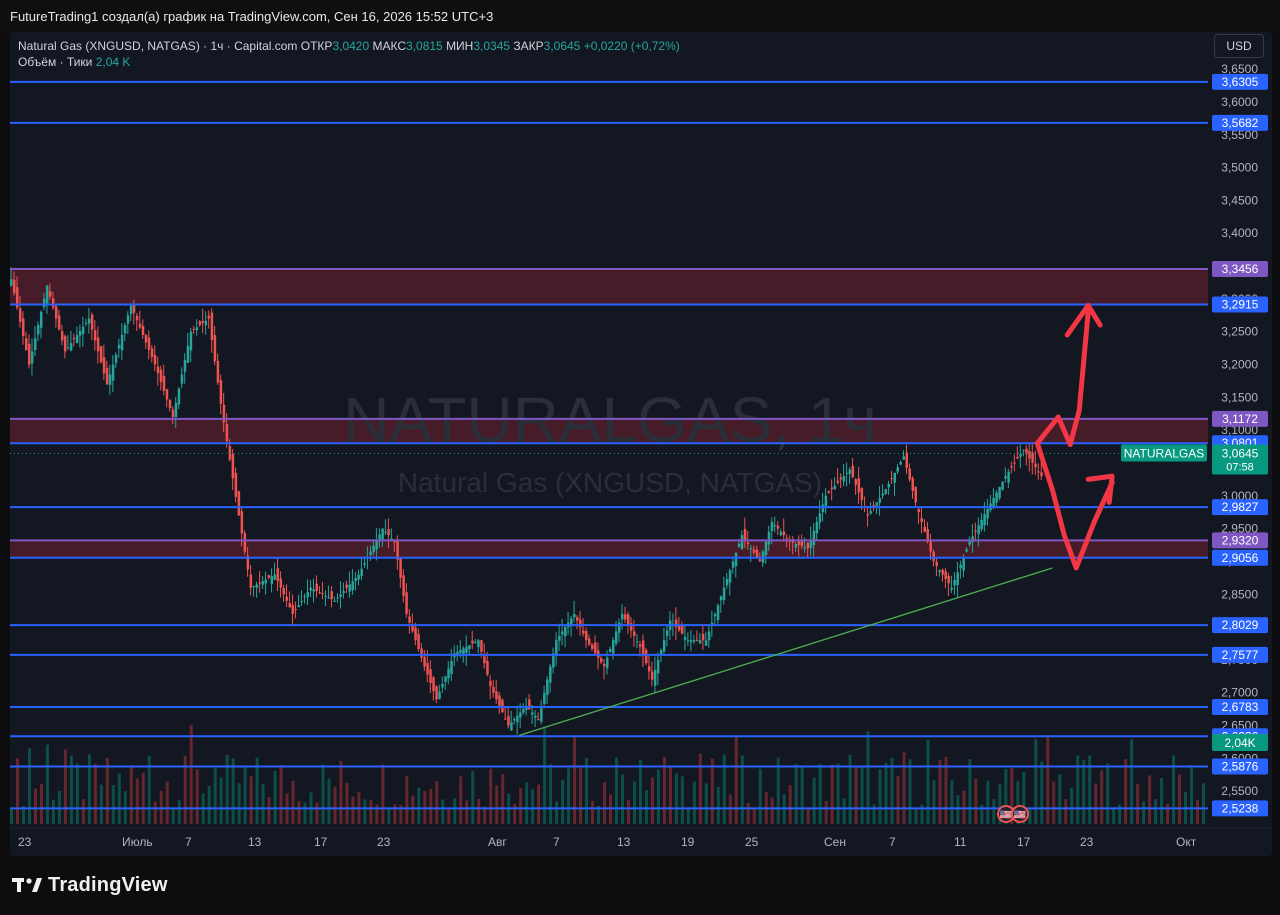 The height and width of the screenshot is (915, 1280). Describe the element at coordinates (1240, 540) in the screenshot. I see `level-label: 2,9320` at that location.